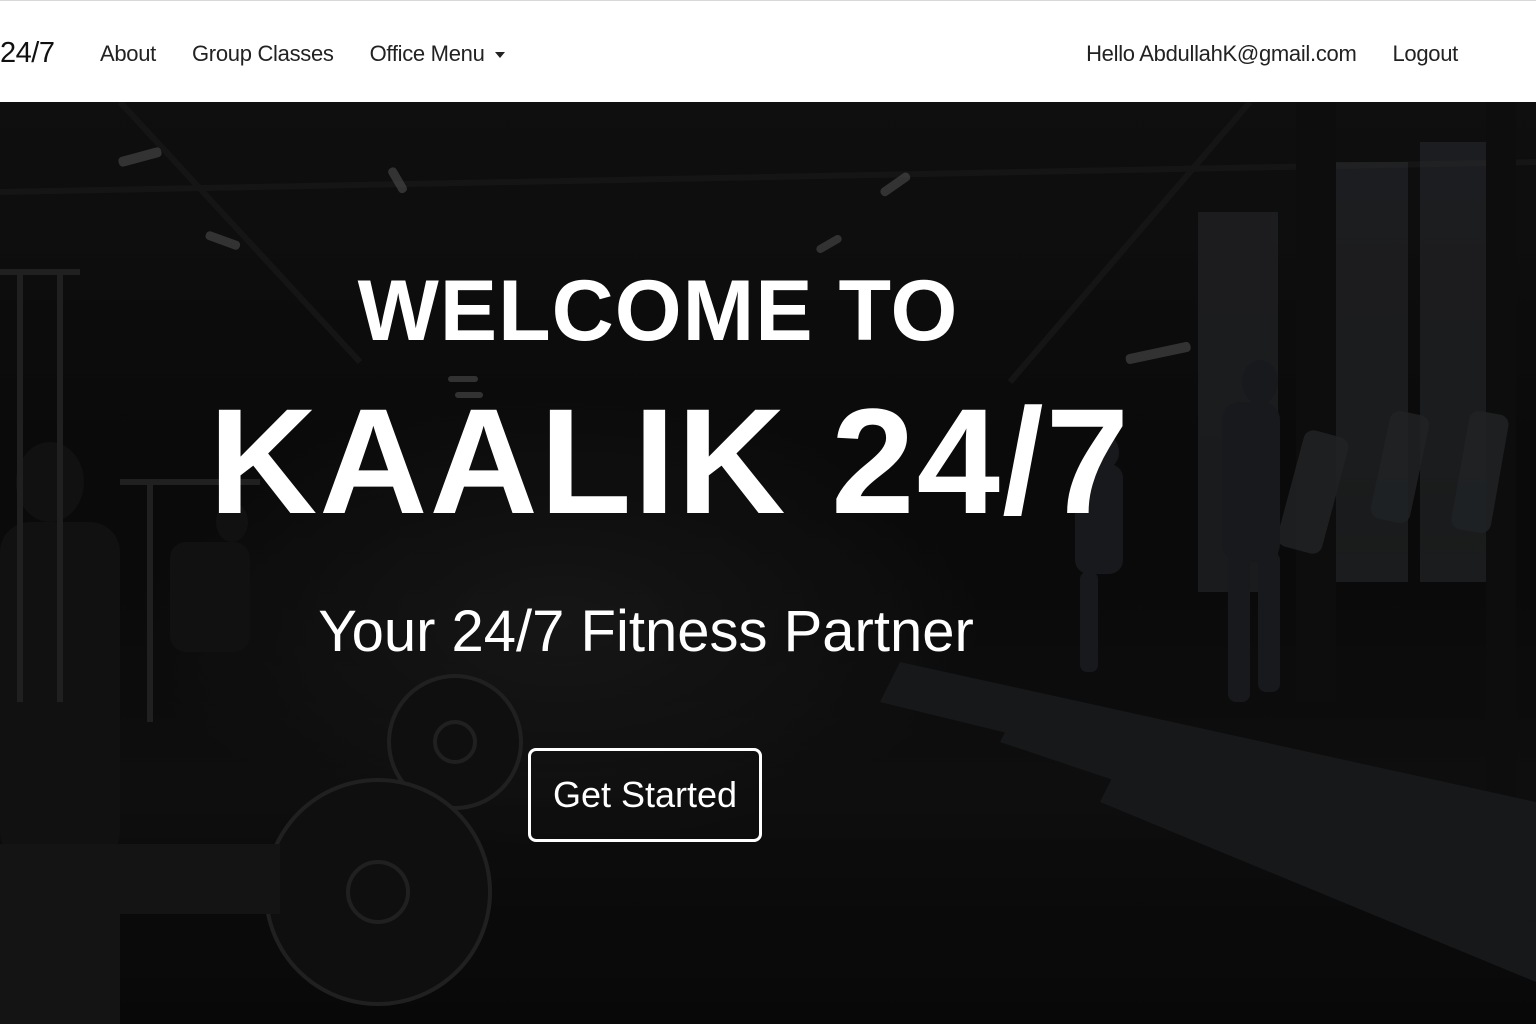 Image resolution: width=1536 pixels, height=1024 pixels. I want to click on nav-dropdown-label: Office Menu, so click(427, 53).